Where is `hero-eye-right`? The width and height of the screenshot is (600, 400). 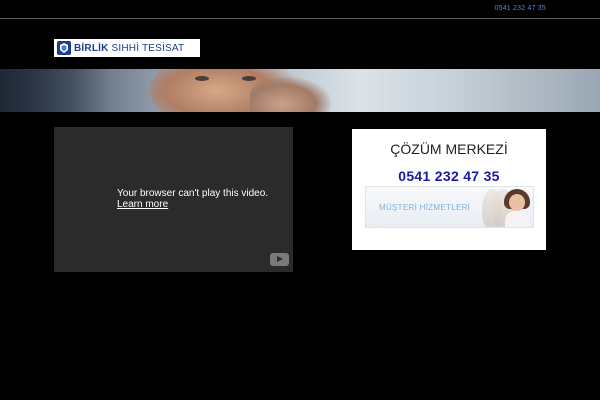
hero-eye-right is located at coordinates (249, 78).